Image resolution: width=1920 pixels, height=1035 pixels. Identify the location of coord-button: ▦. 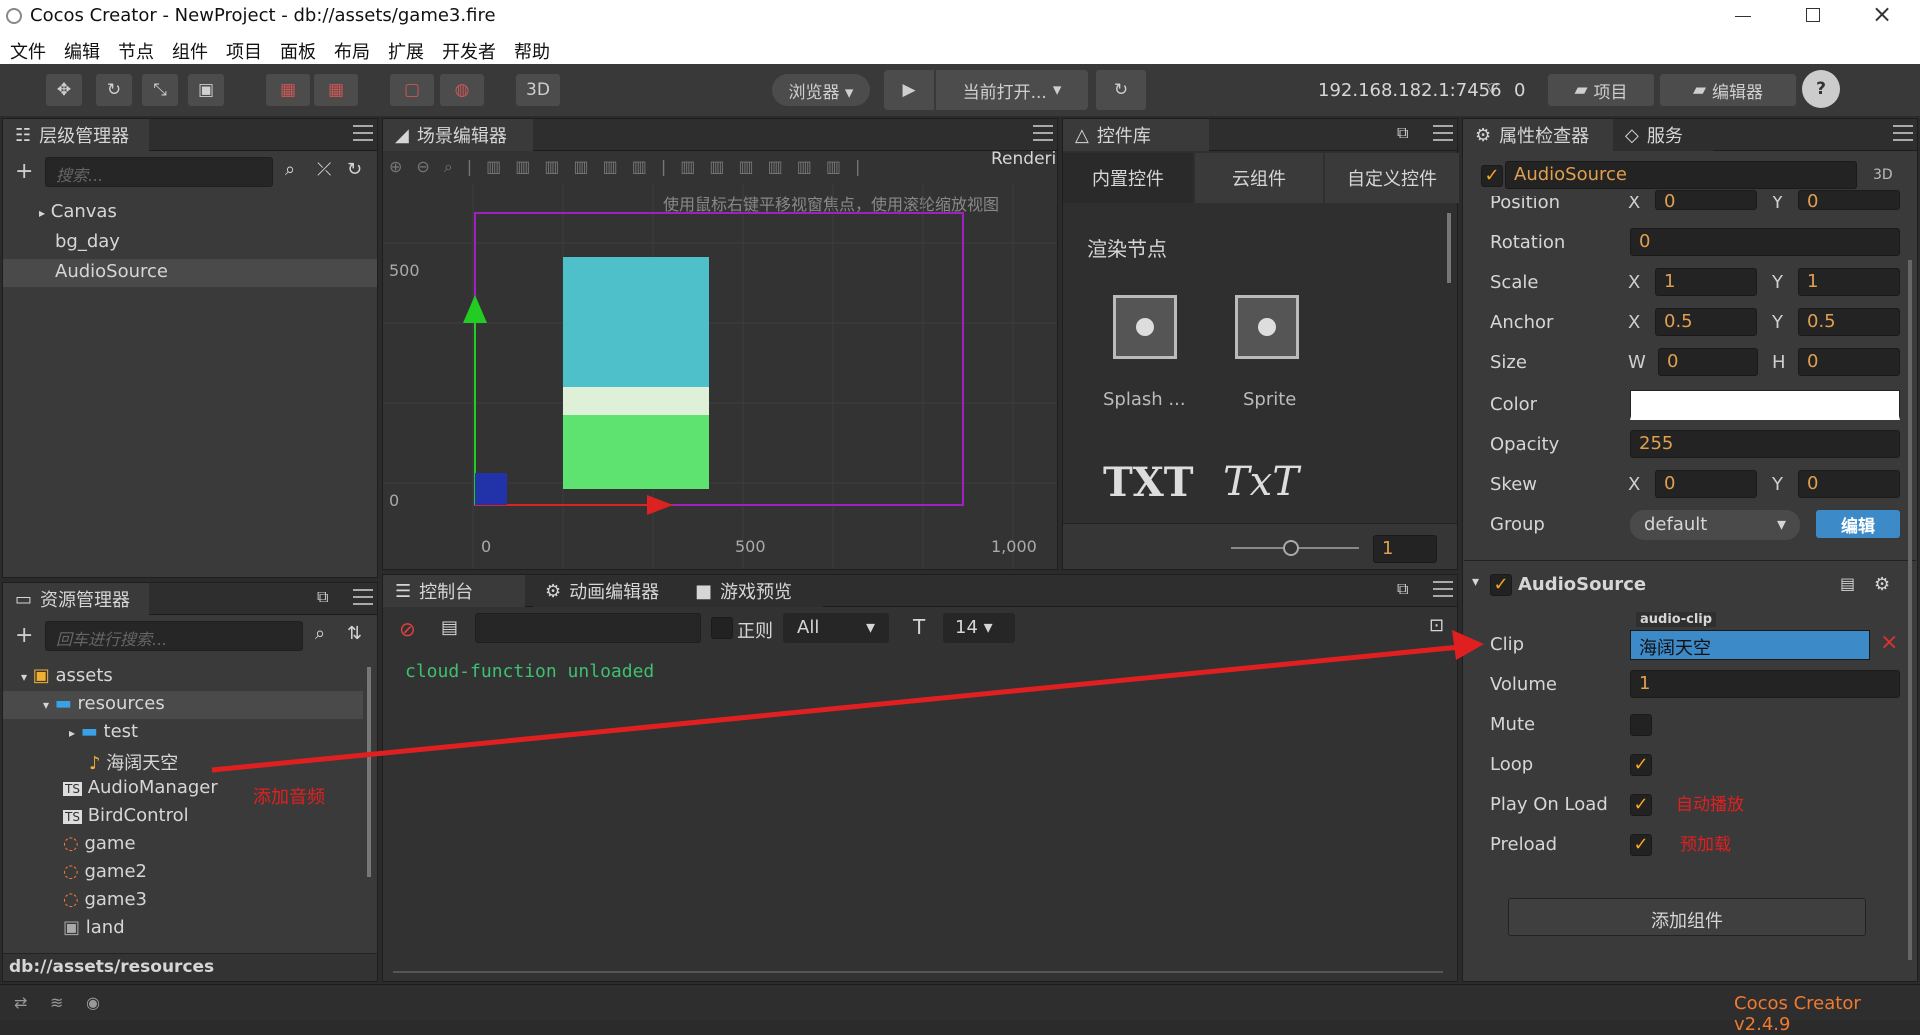
(336, 90).